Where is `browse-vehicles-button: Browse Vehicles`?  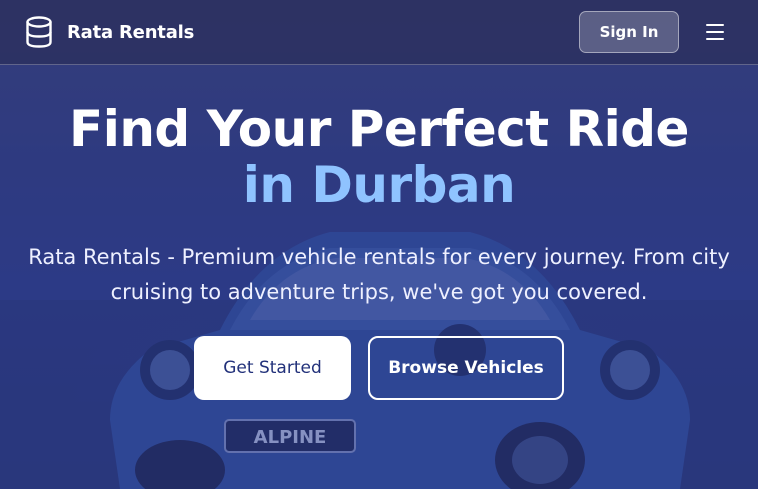
browse-vehicles-button: Browse Vehicles is located at coordinates (466, 368).